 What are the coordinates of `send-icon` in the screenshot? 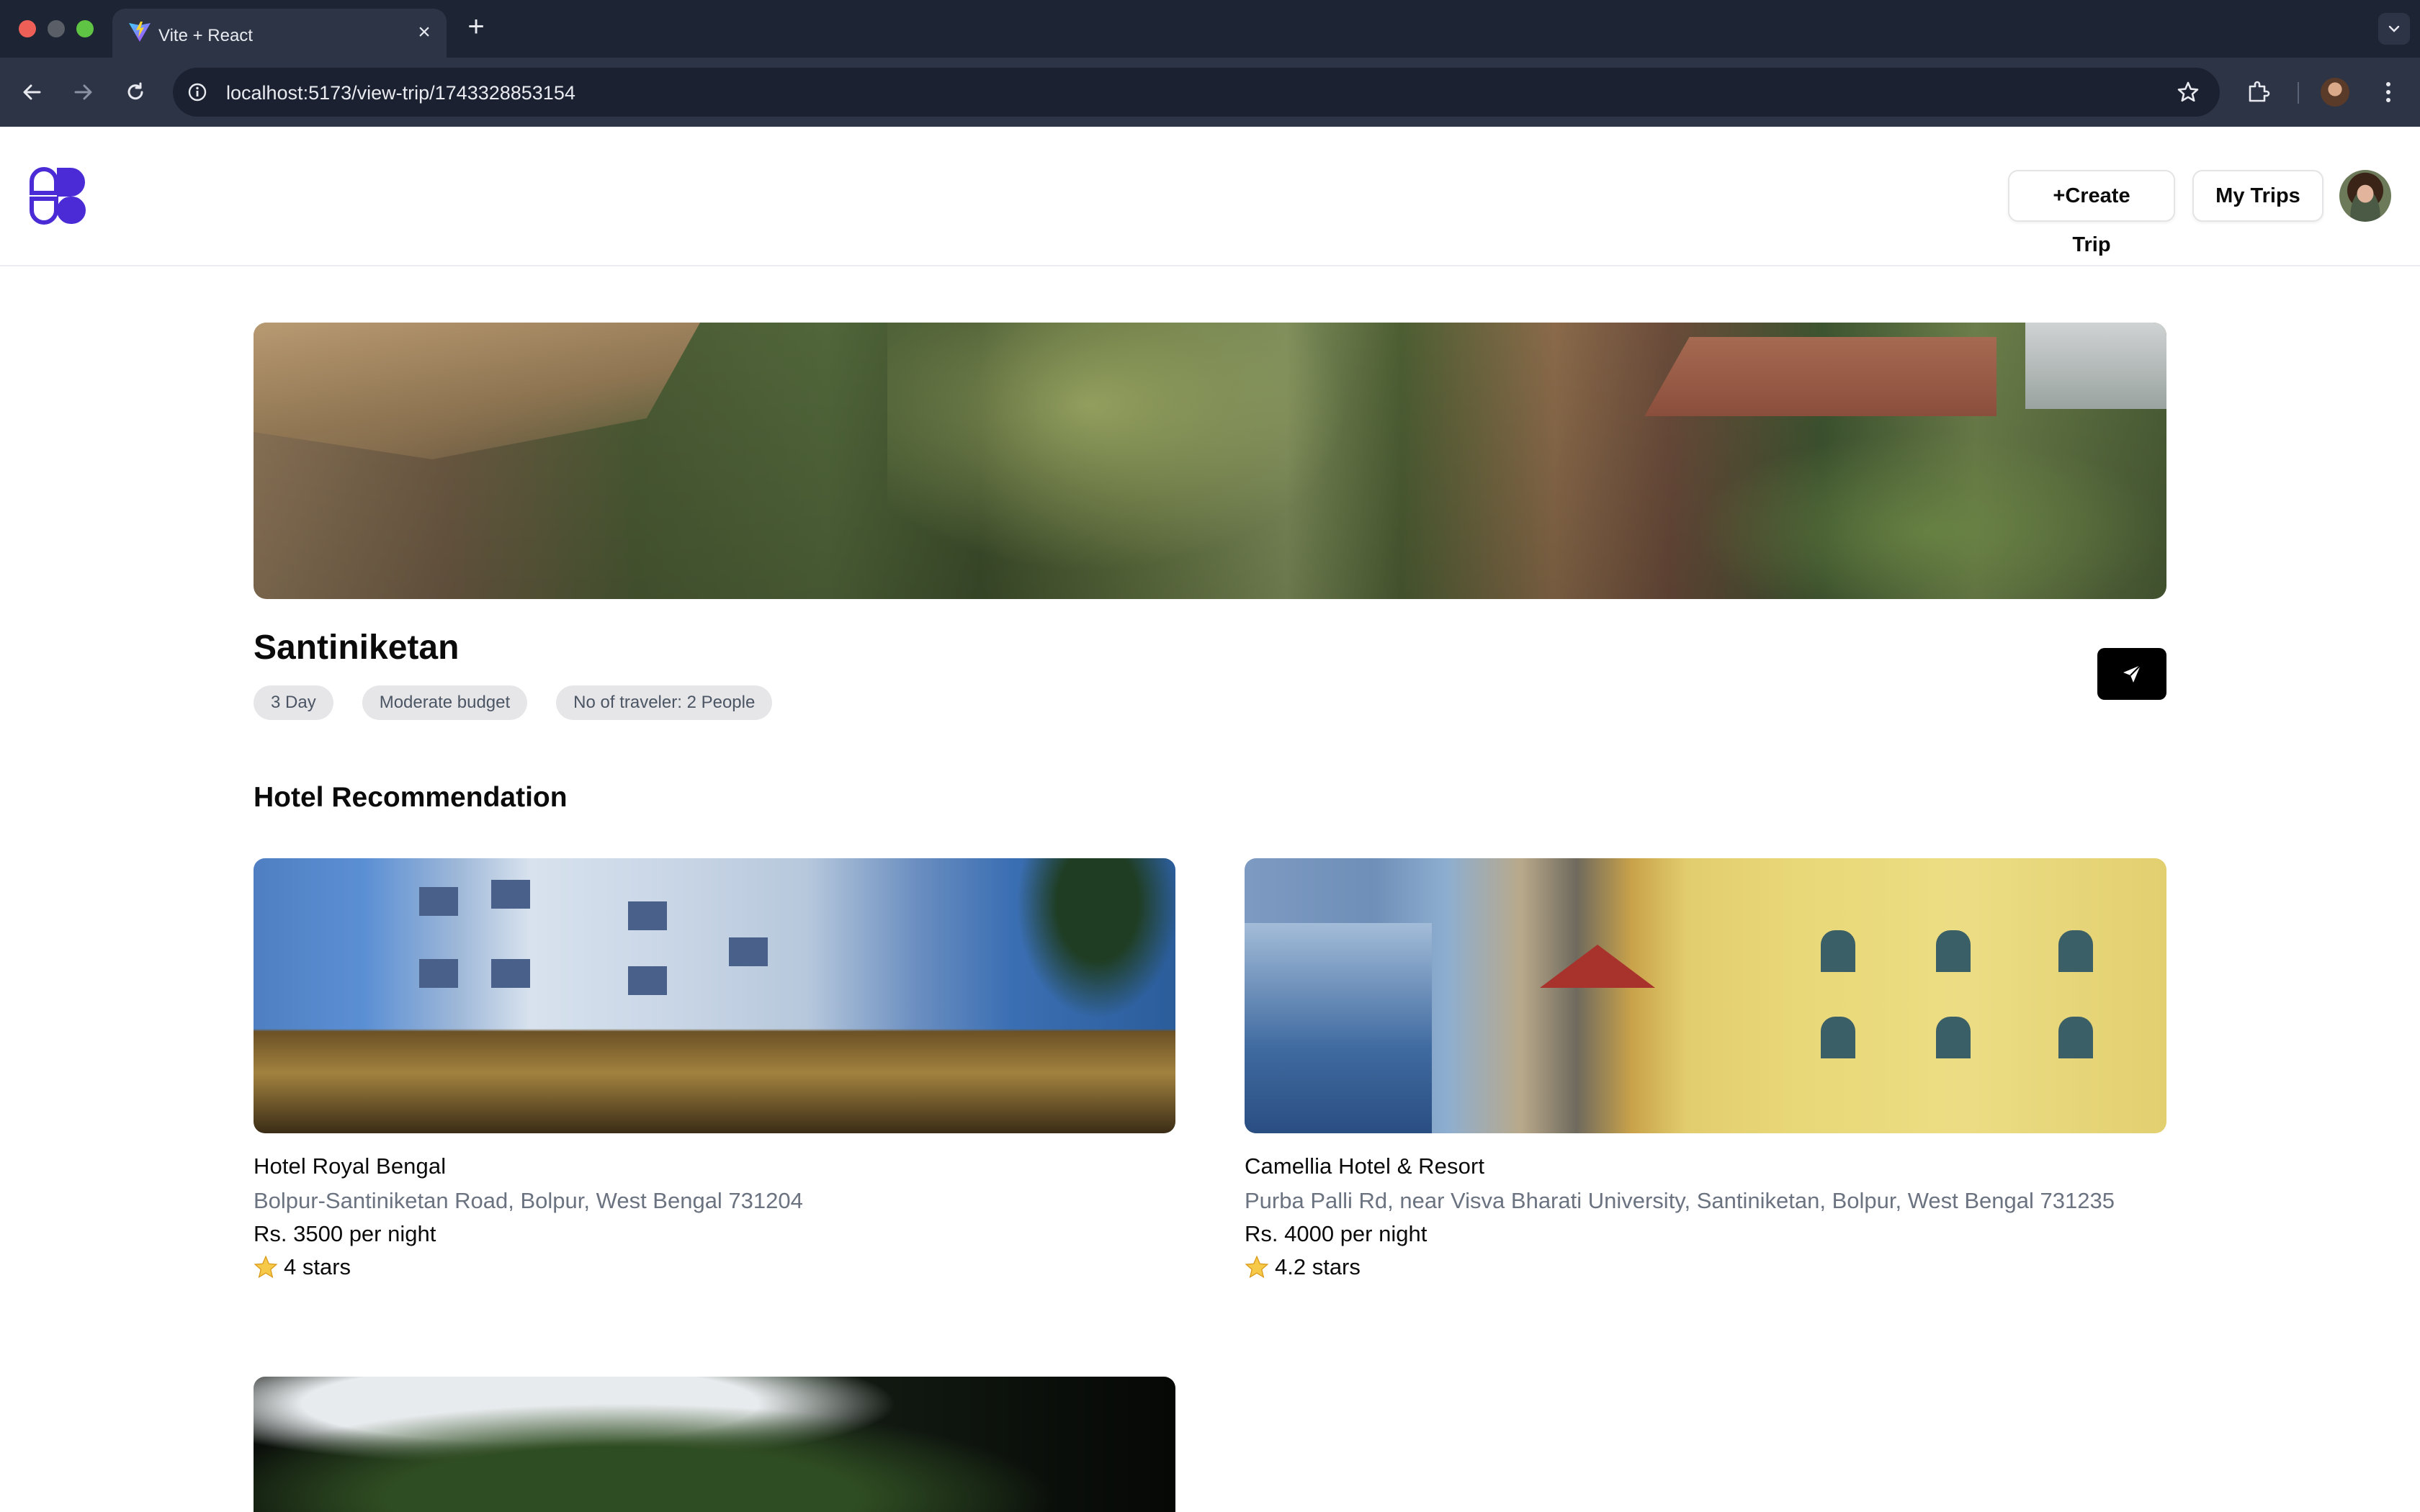 It's located at (2132, 674).